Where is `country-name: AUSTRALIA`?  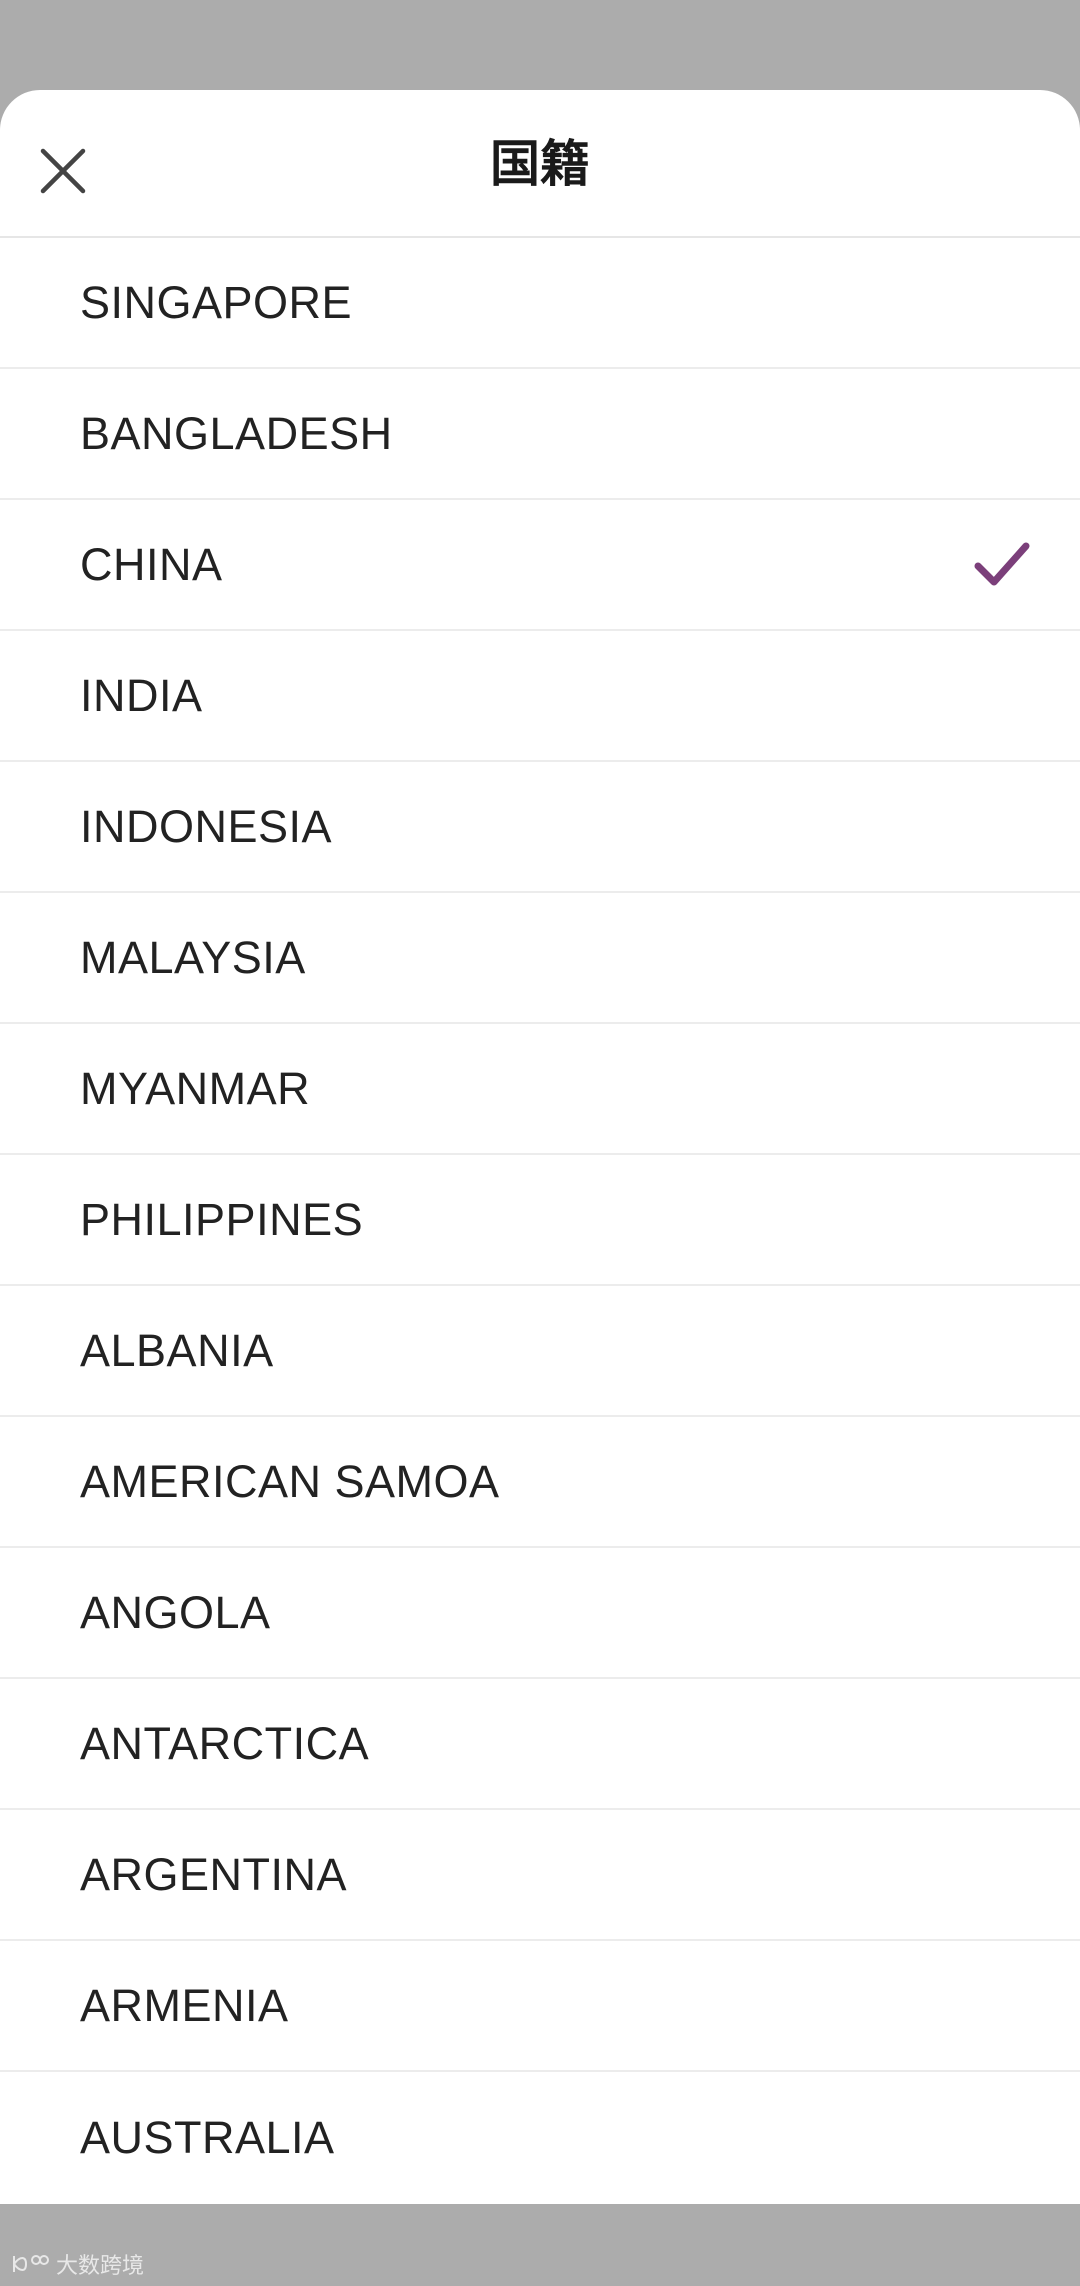 country-name: AUSTRALIA is located at coordinates (207, 2137).